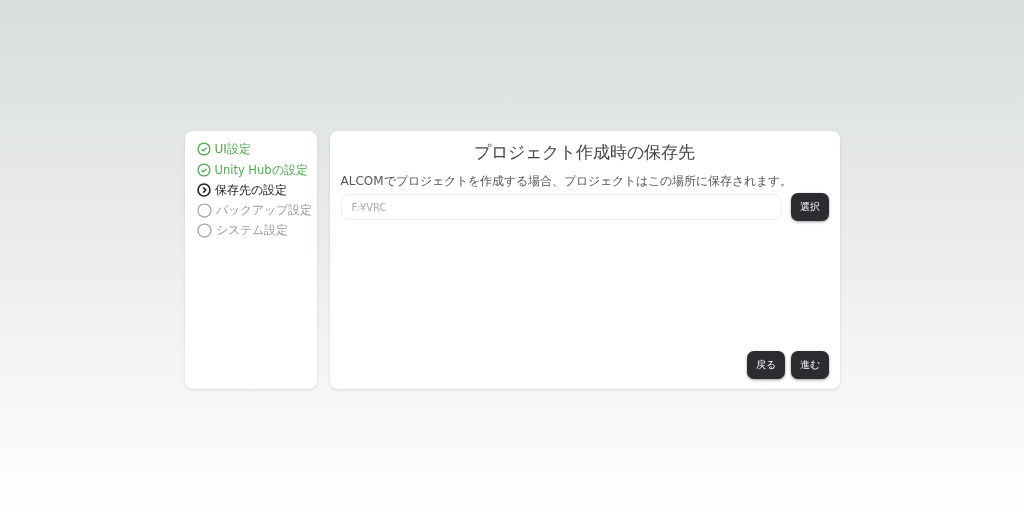 This screenshot has height=519, width=1024. I want to click on select-button: 選択, so click(809, 207).